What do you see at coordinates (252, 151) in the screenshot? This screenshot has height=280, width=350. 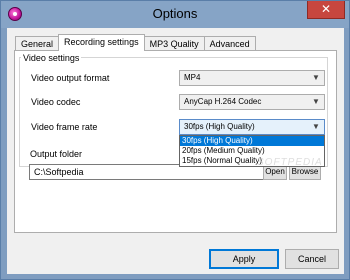 I see `frame-rate-option-20fps: 20fps (Medium Quality)` at bounding box center [252, 151].